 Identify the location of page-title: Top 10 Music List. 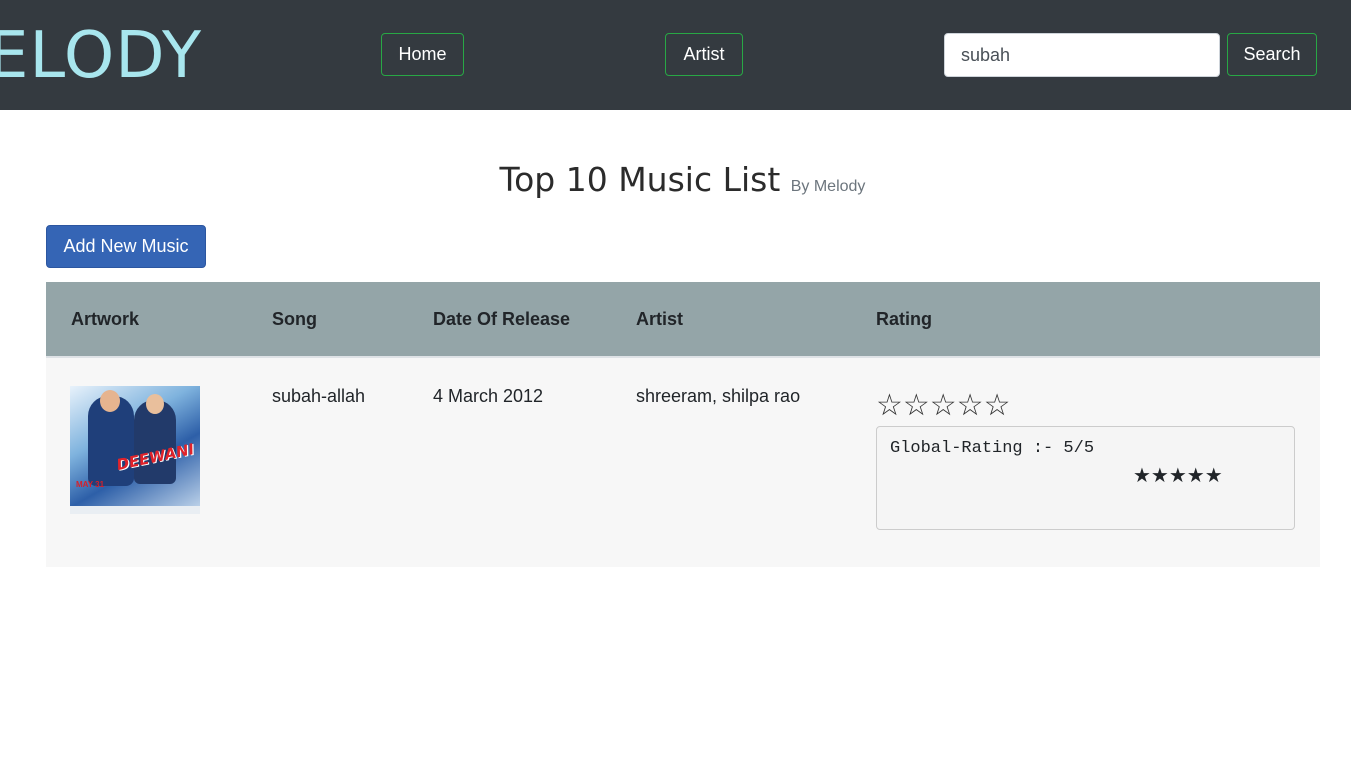
(640, 179).